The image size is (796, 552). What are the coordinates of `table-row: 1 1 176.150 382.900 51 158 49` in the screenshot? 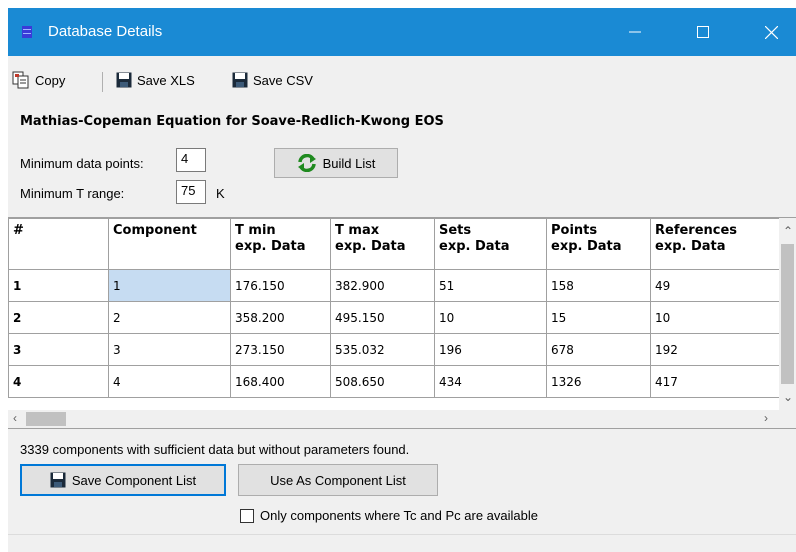 It's located at (394, 285).